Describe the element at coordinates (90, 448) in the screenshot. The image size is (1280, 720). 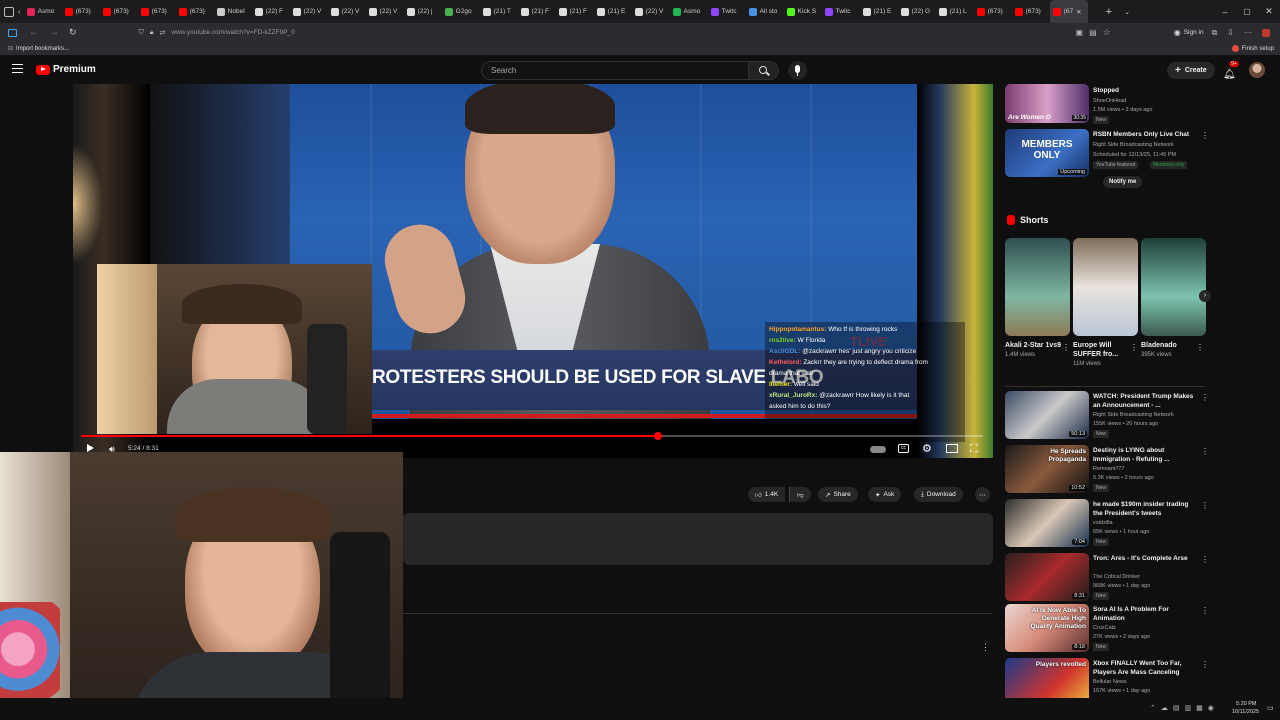
I see `play-button` at that location.